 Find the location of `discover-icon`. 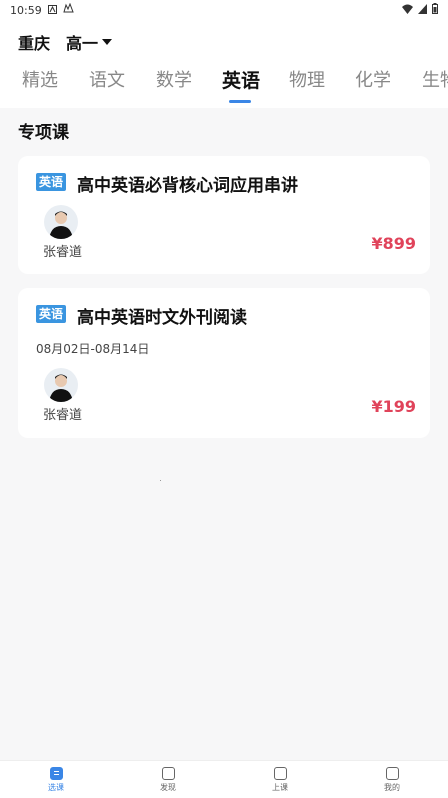

discover-icon is located at coordinates (168, 773).